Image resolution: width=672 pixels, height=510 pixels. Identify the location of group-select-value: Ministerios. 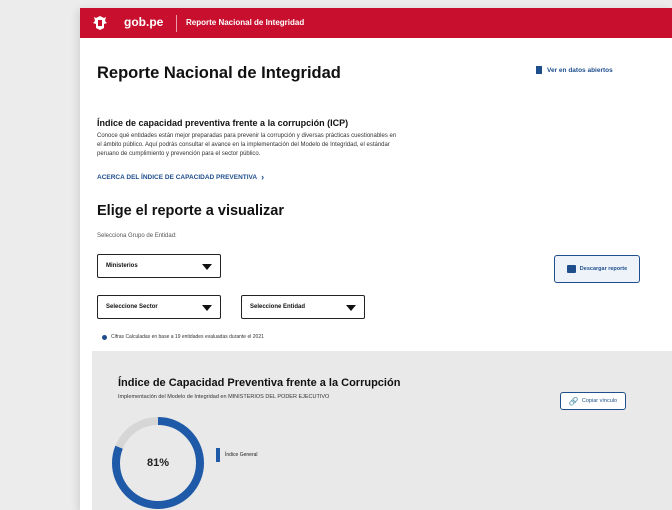
(122, 266).